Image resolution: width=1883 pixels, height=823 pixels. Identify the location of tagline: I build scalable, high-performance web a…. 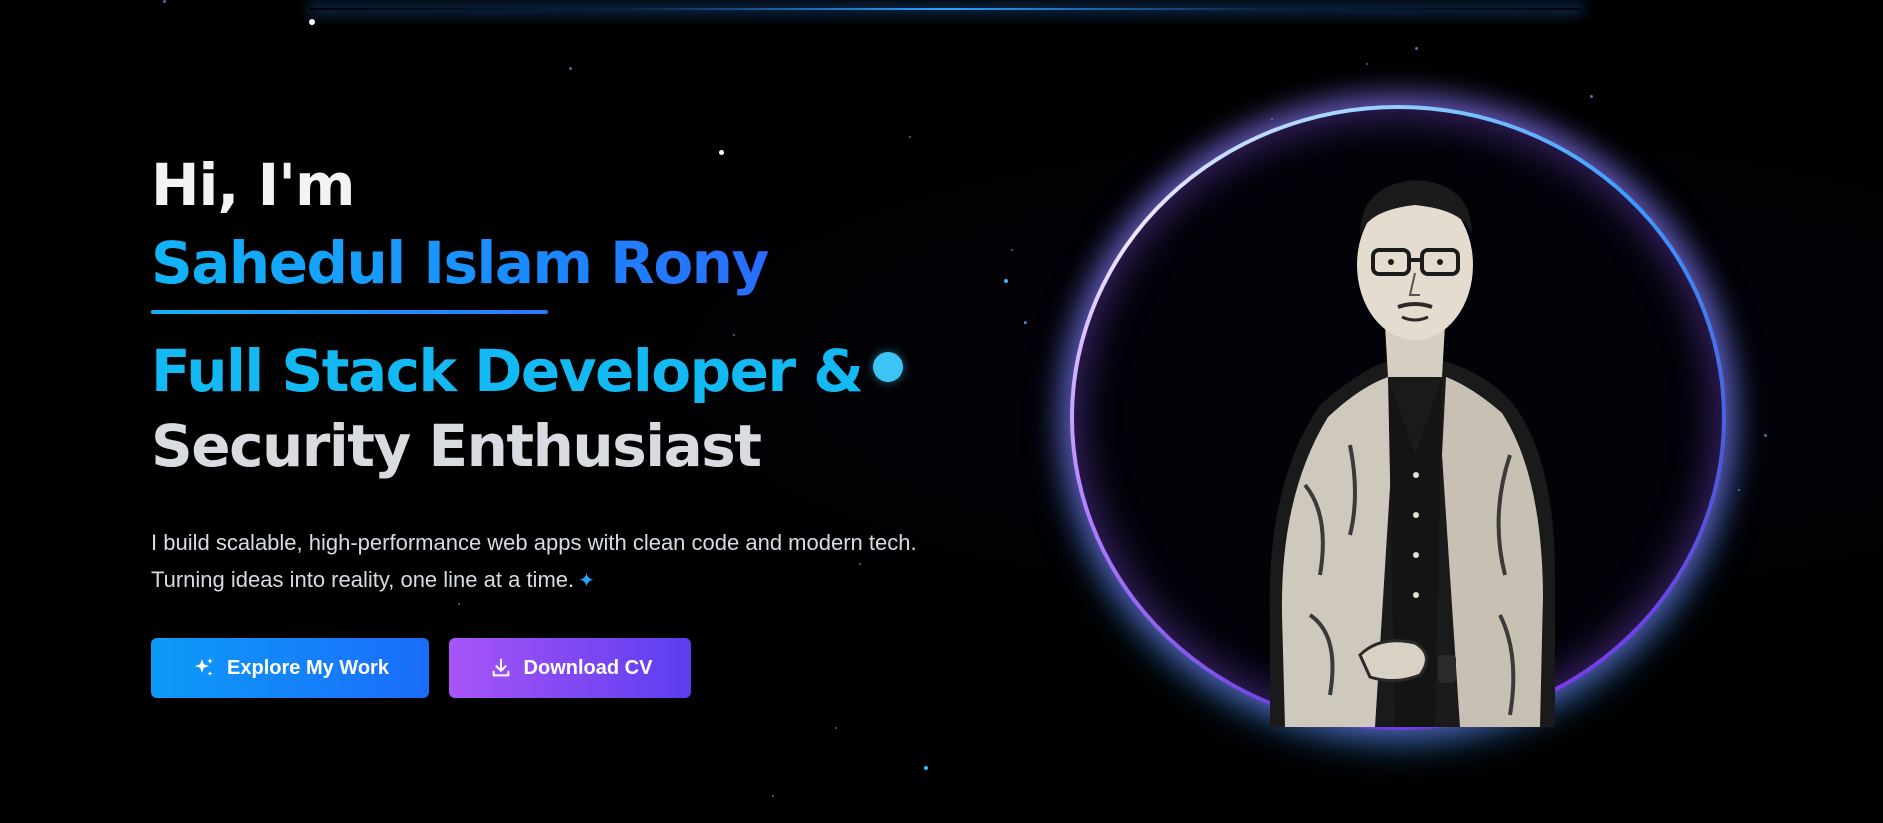
(561, 562).